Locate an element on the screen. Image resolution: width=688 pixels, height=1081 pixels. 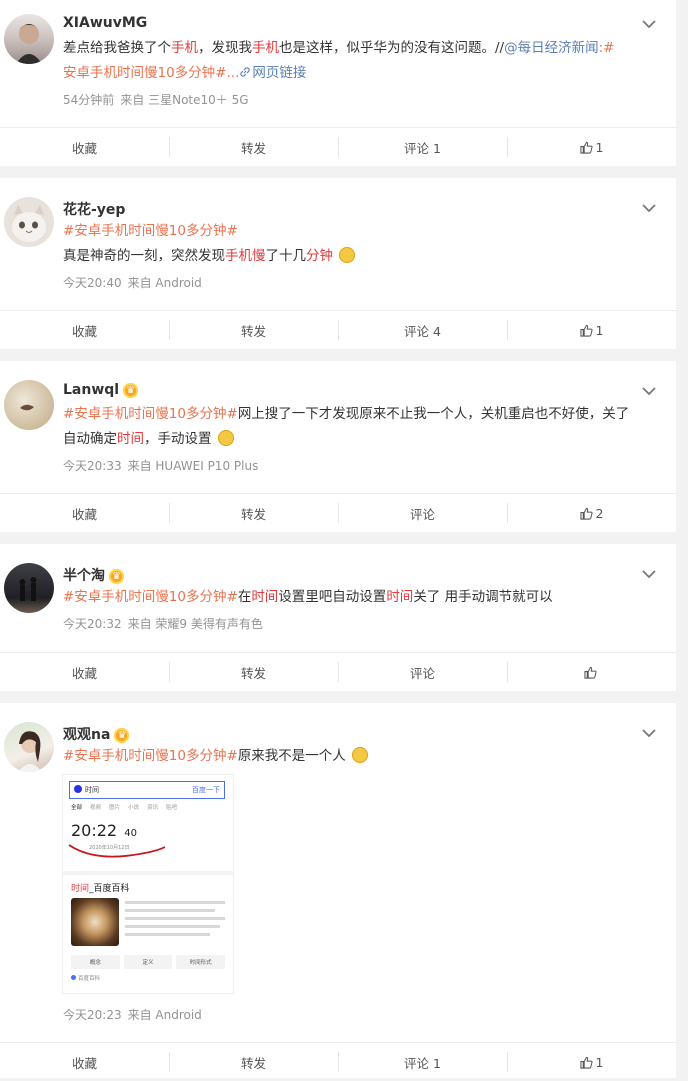
text-segment: :# is located at coordinates (606, 48).